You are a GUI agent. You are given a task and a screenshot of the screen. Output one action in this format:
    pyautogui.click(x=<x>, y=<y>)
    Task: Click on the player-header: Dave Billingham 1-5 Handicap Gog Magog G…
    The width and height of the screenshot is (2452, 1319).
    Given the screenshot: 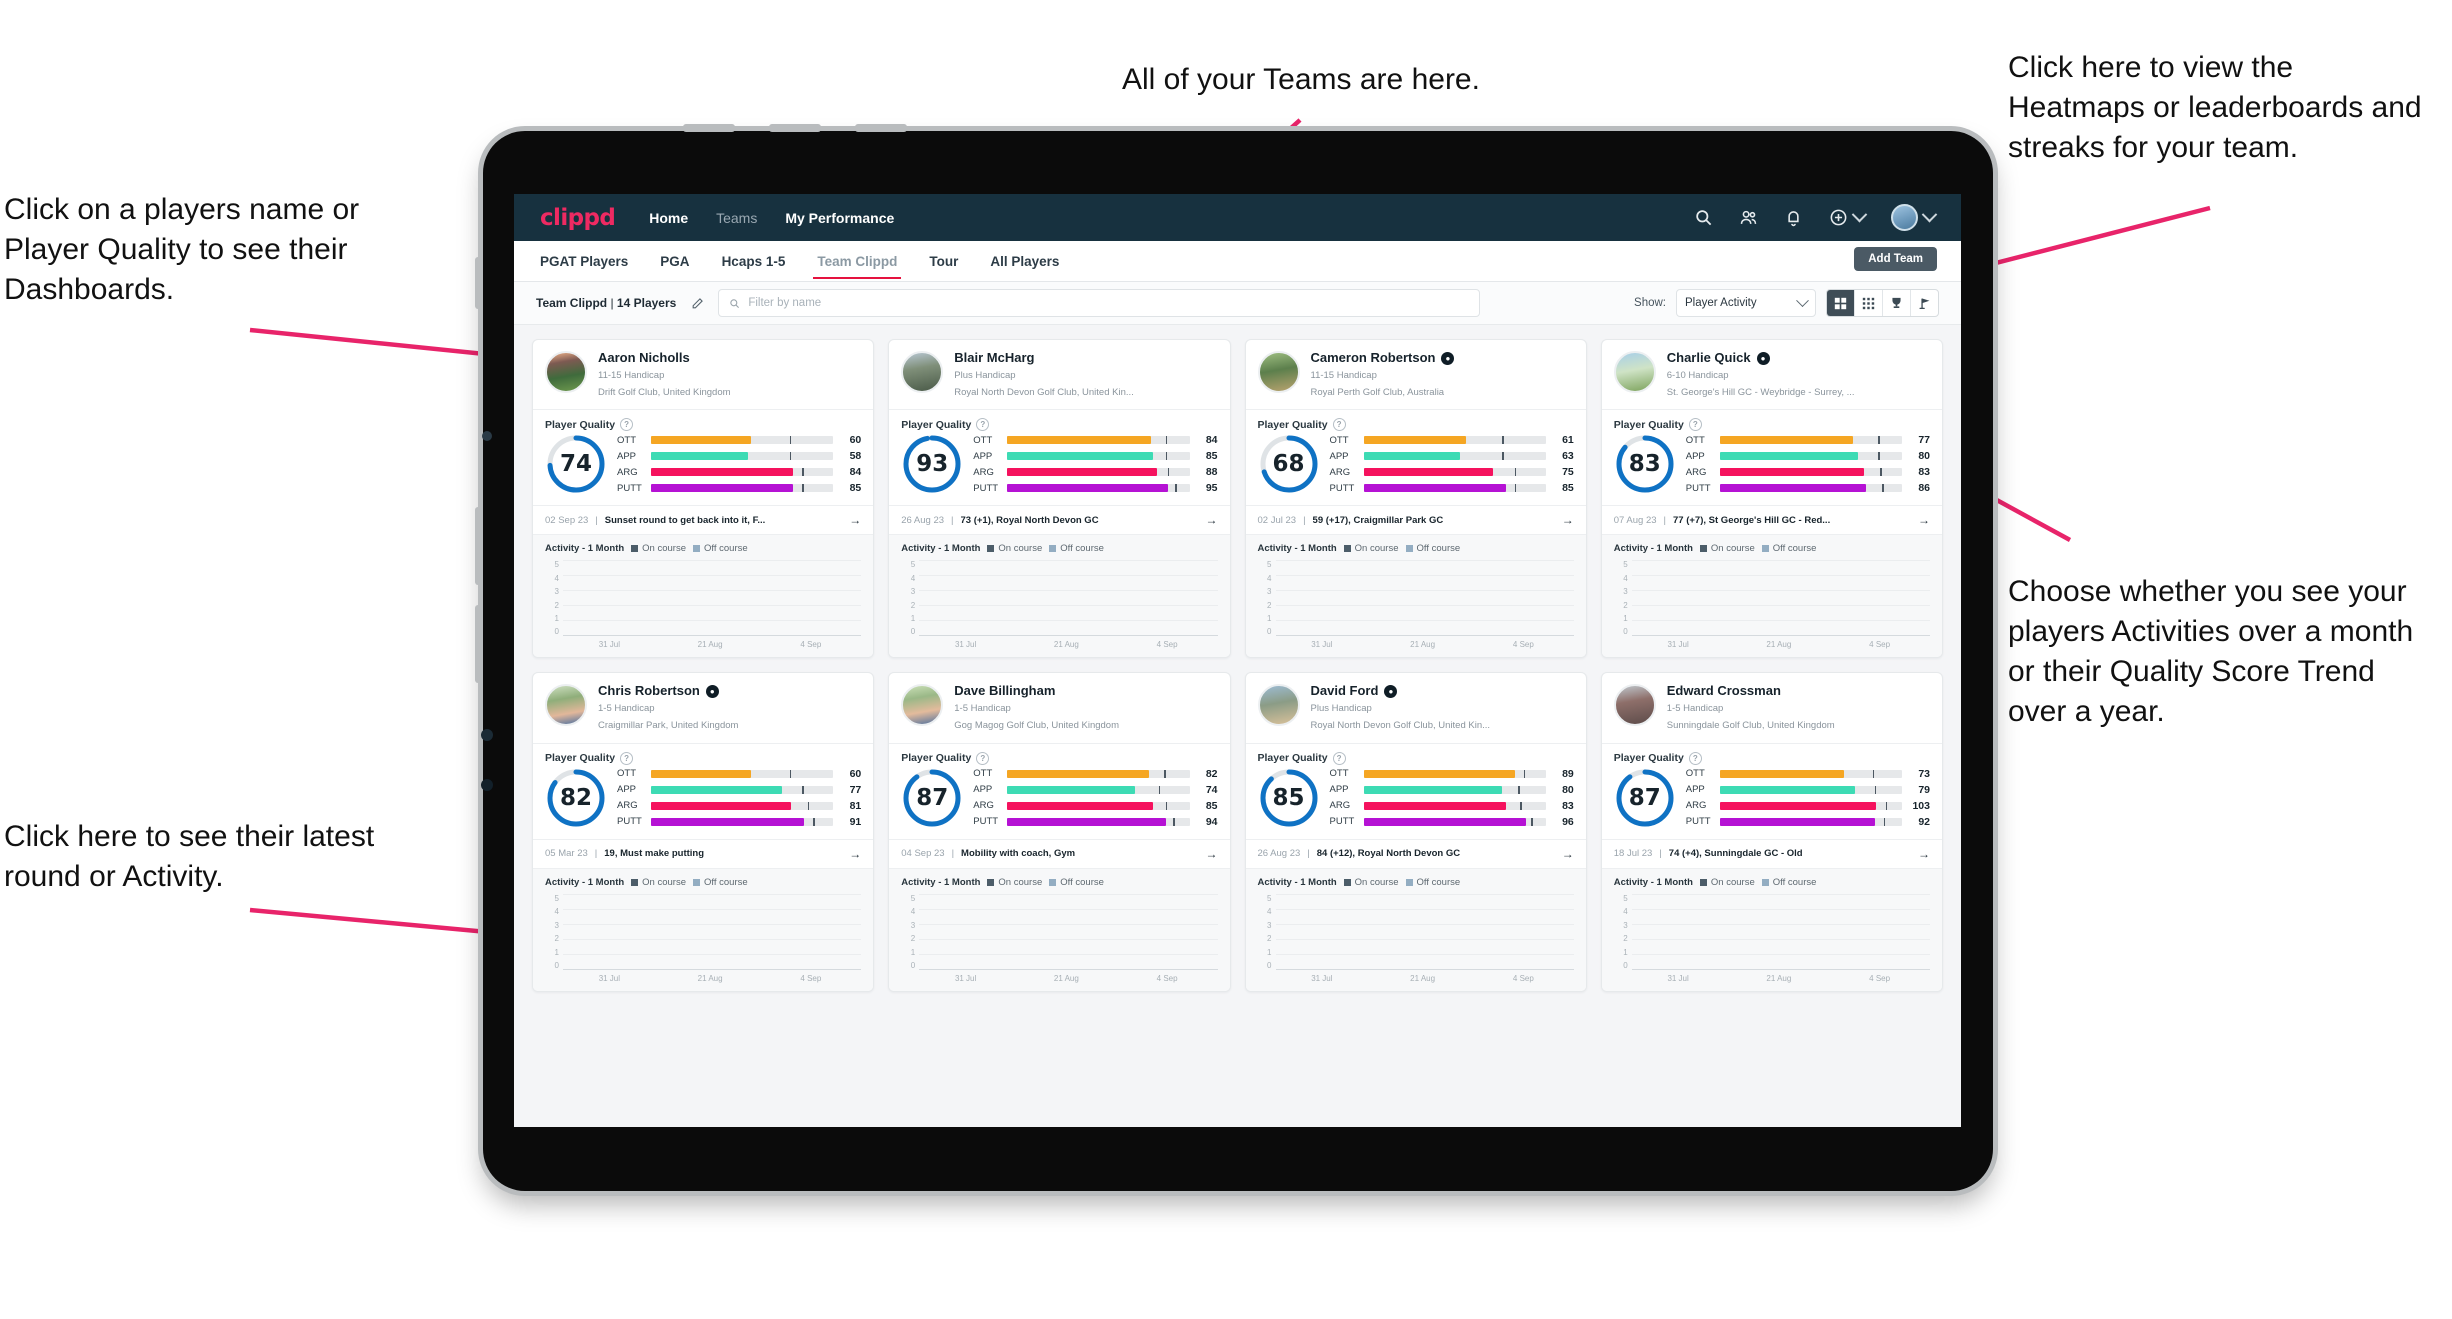 What is the action you would take?
    pyautogui.click(x=1059, y=707)
    